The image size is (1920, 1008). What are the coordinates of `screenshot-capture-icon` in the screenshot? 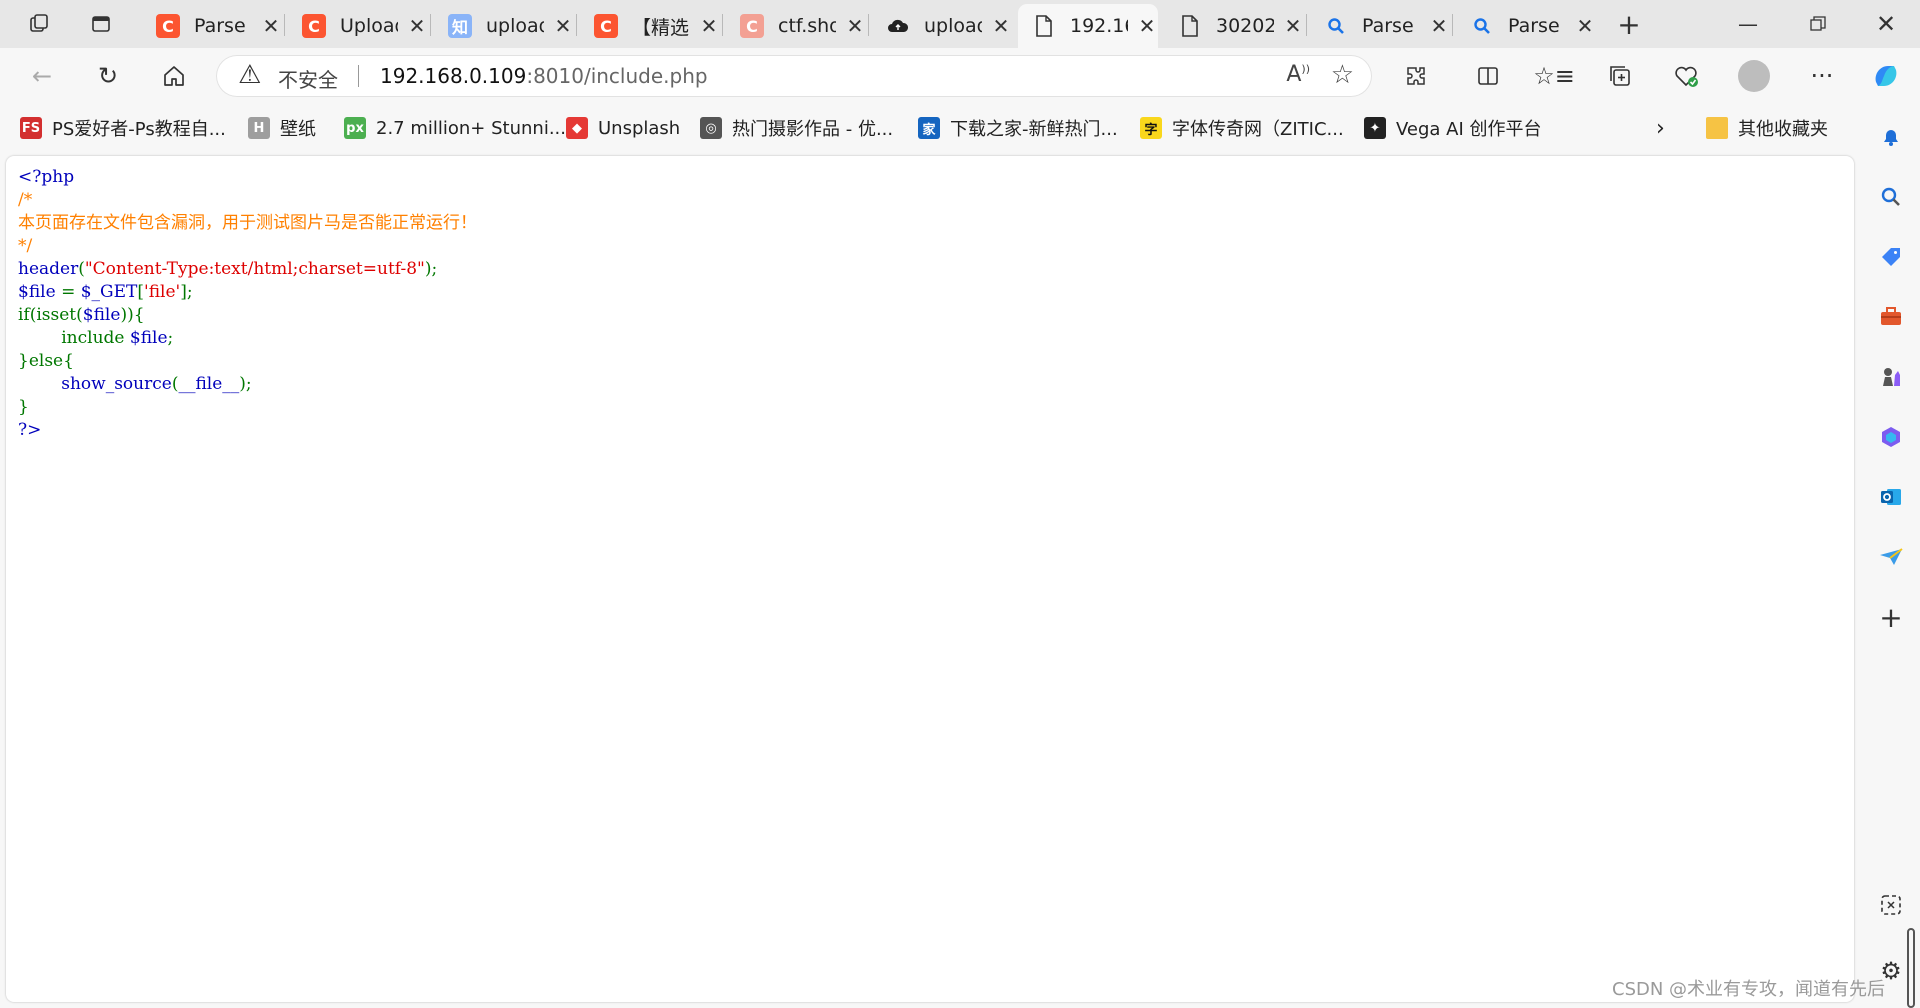 It's located at (1891, 905).